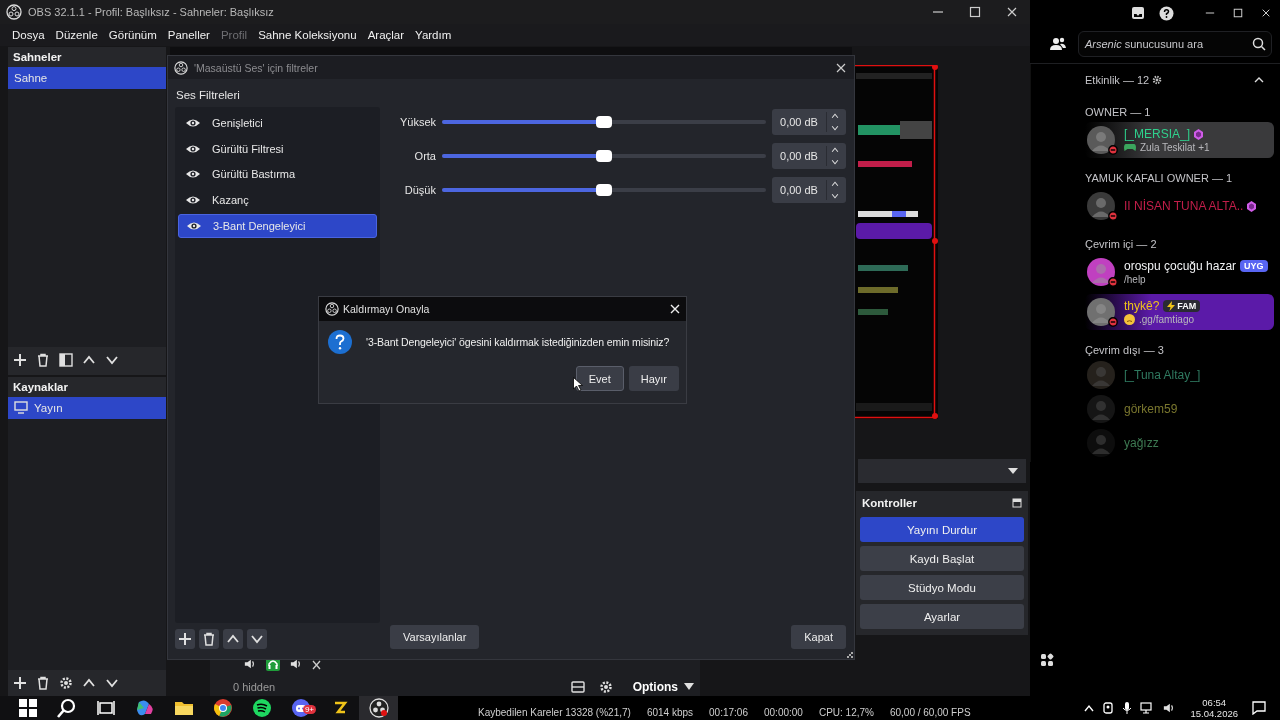 The height and width of the screenshot is (720, 1280). I want to click on group-header: Çevrim dışı — 3, so click(1125, 350).